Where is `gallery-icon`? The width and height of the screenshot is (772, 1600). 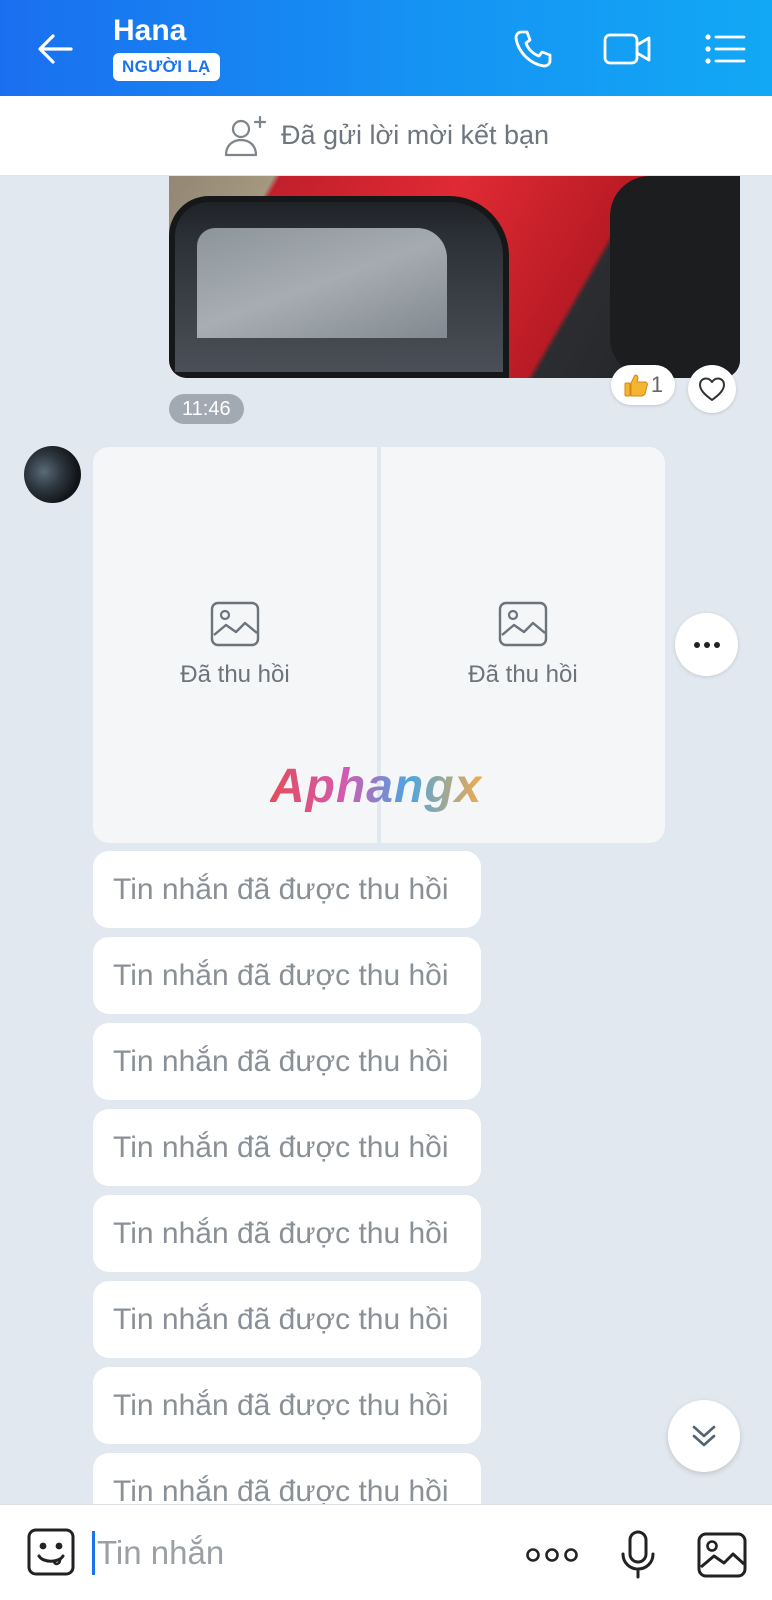
gallery-icon is located at coordinates (722, 1555).